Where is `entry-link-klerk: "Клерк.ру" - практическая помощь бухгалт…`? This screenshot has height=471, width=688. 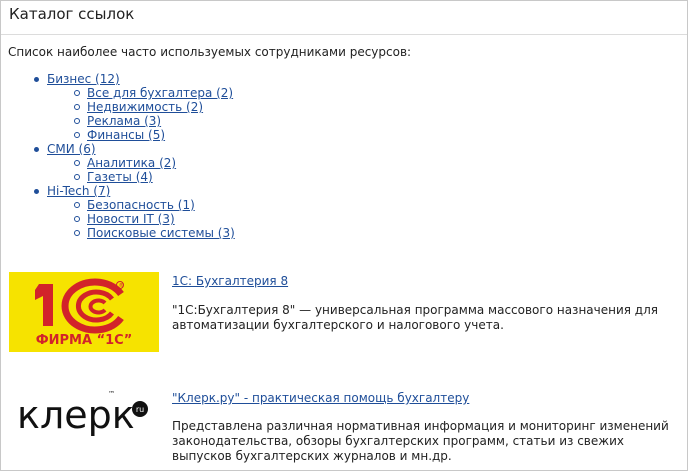 entry-link-klerk: "Клерк.ру" - практическая помощь бухгалт… is located at coordinates (320, 398).